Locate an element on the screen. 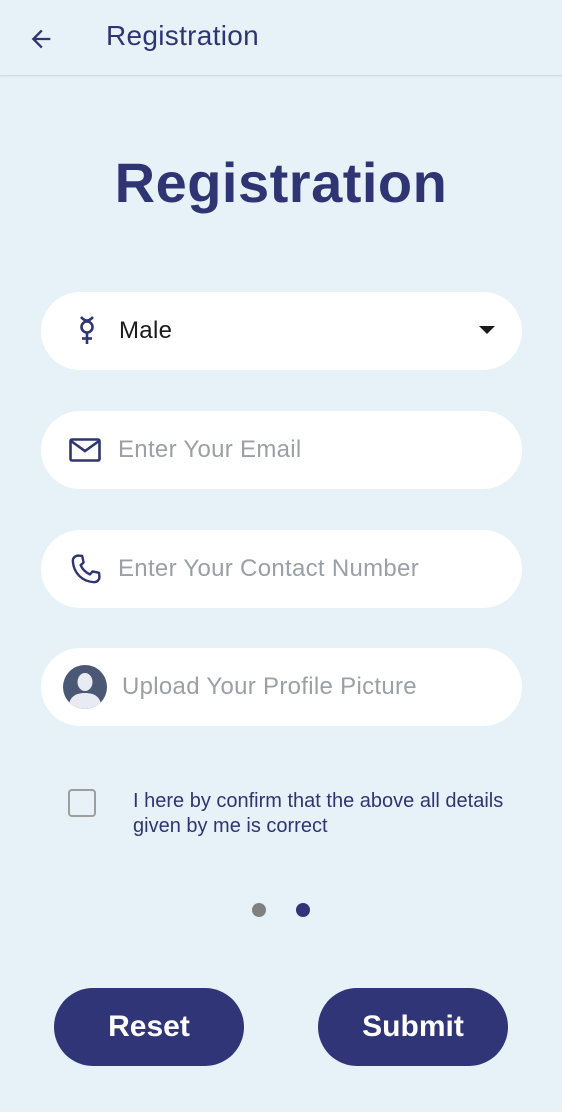 Image resolution: width=562 pixels, height=1112 pixels. app-bar-title: Registration is located at coordinates (183, 35).